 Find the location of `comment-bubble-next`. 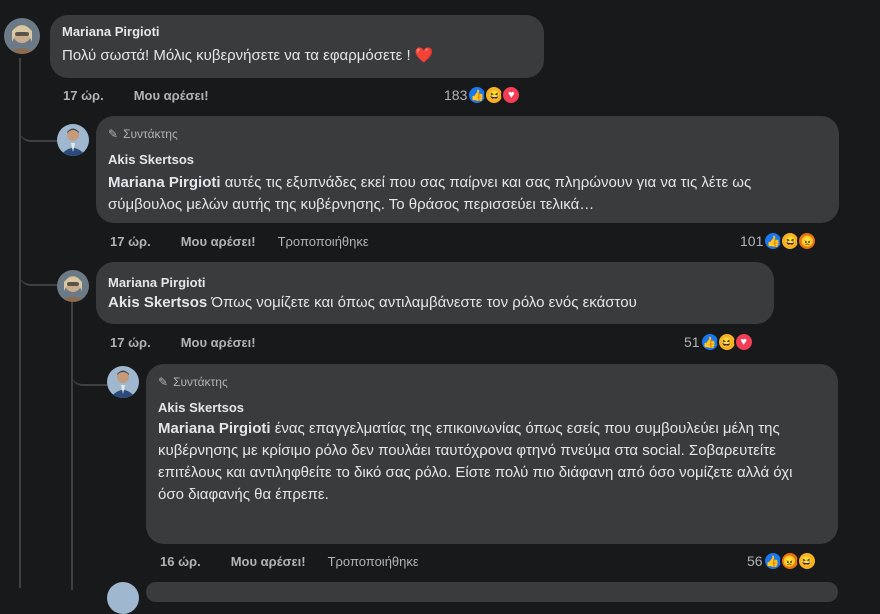

comment-bubble-next is located at coordinates (492, 592).